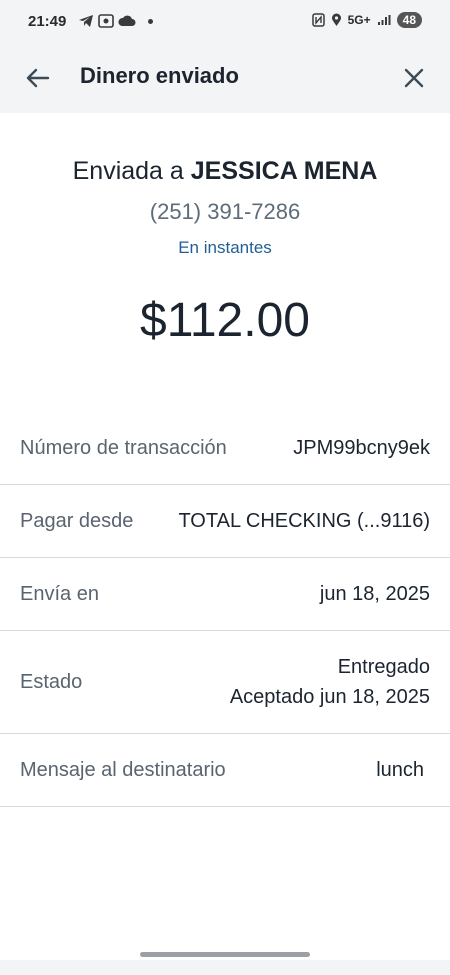 This screenshot has height=975, width=450. What do you see at coordinates (318, 20) in the screenshot?
I see `nfc-icon` at bounding box center [318, 20].